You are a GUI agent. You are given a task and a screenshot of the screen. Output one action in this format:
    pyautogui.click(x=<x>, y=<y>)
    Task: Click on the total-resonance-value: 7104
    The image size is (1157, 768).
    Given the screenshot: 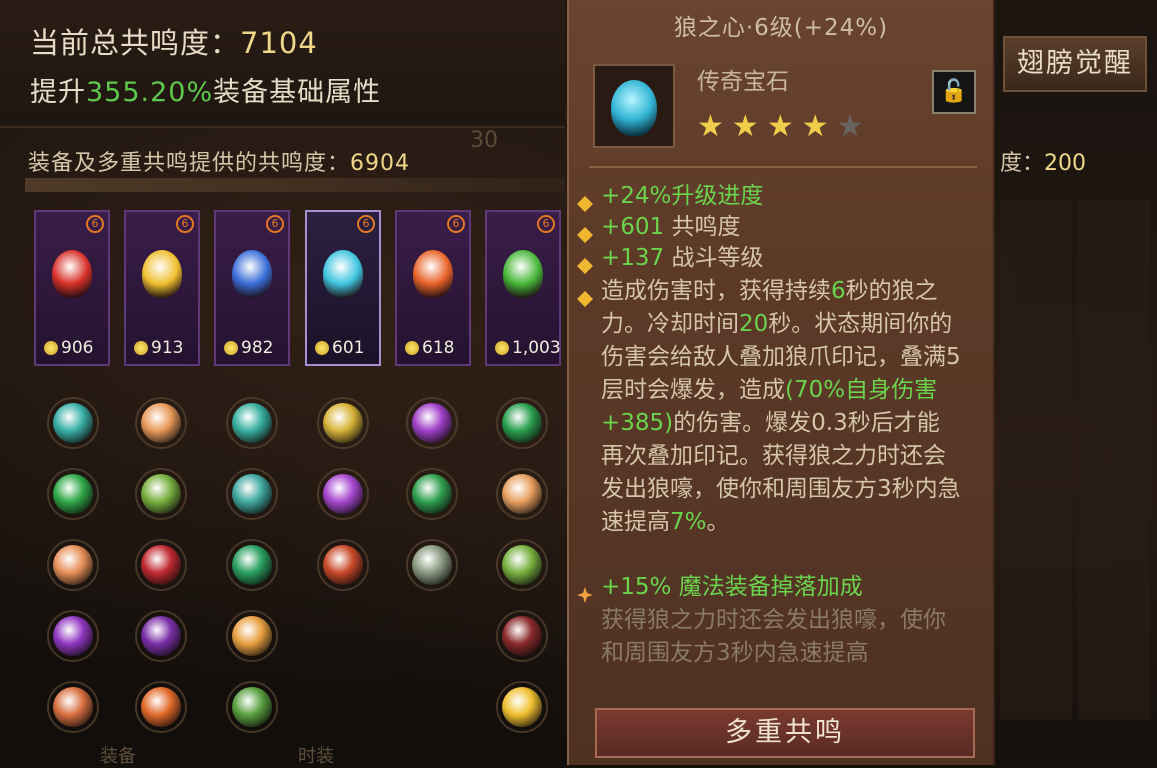 What is the action you would take?
    pyautogui.click(x=279, y=43)
    